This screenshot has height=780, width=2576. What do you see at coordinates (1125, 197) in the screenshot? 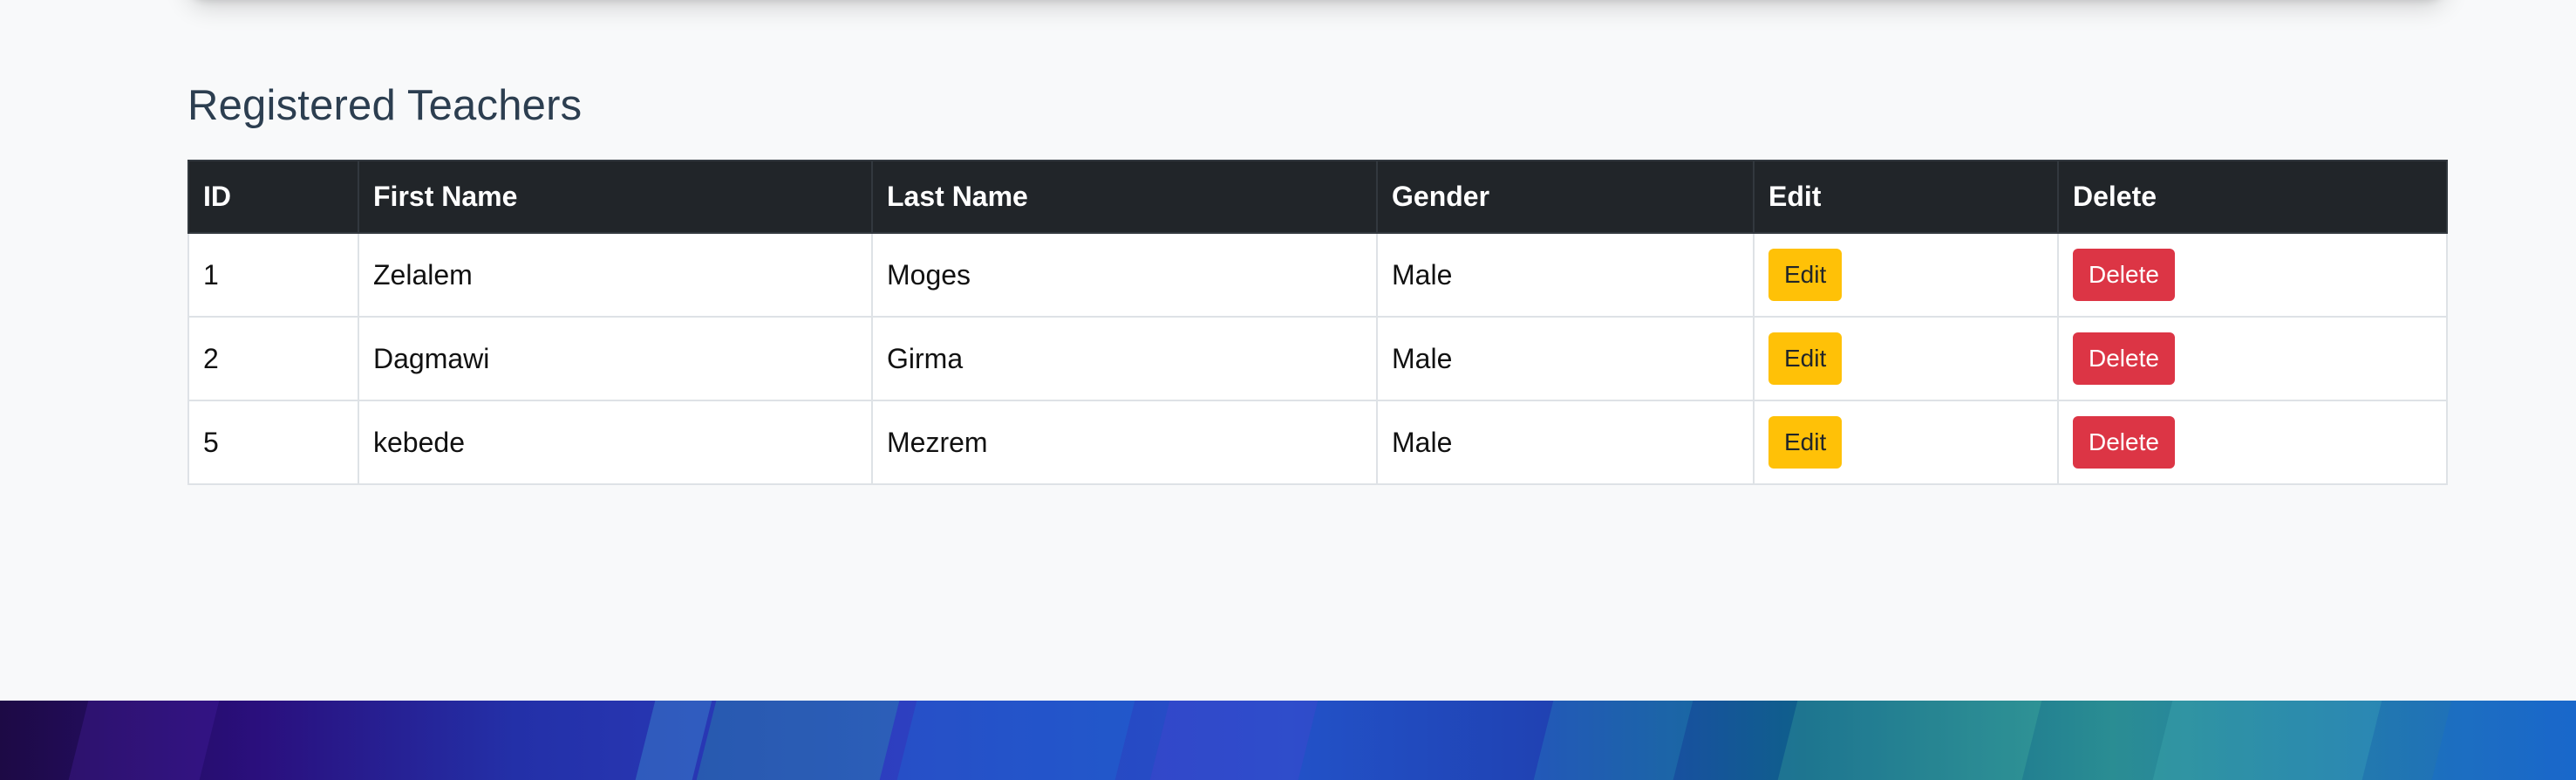
I see `header-last-name: Last Name` at bounding box center [1125, 197].